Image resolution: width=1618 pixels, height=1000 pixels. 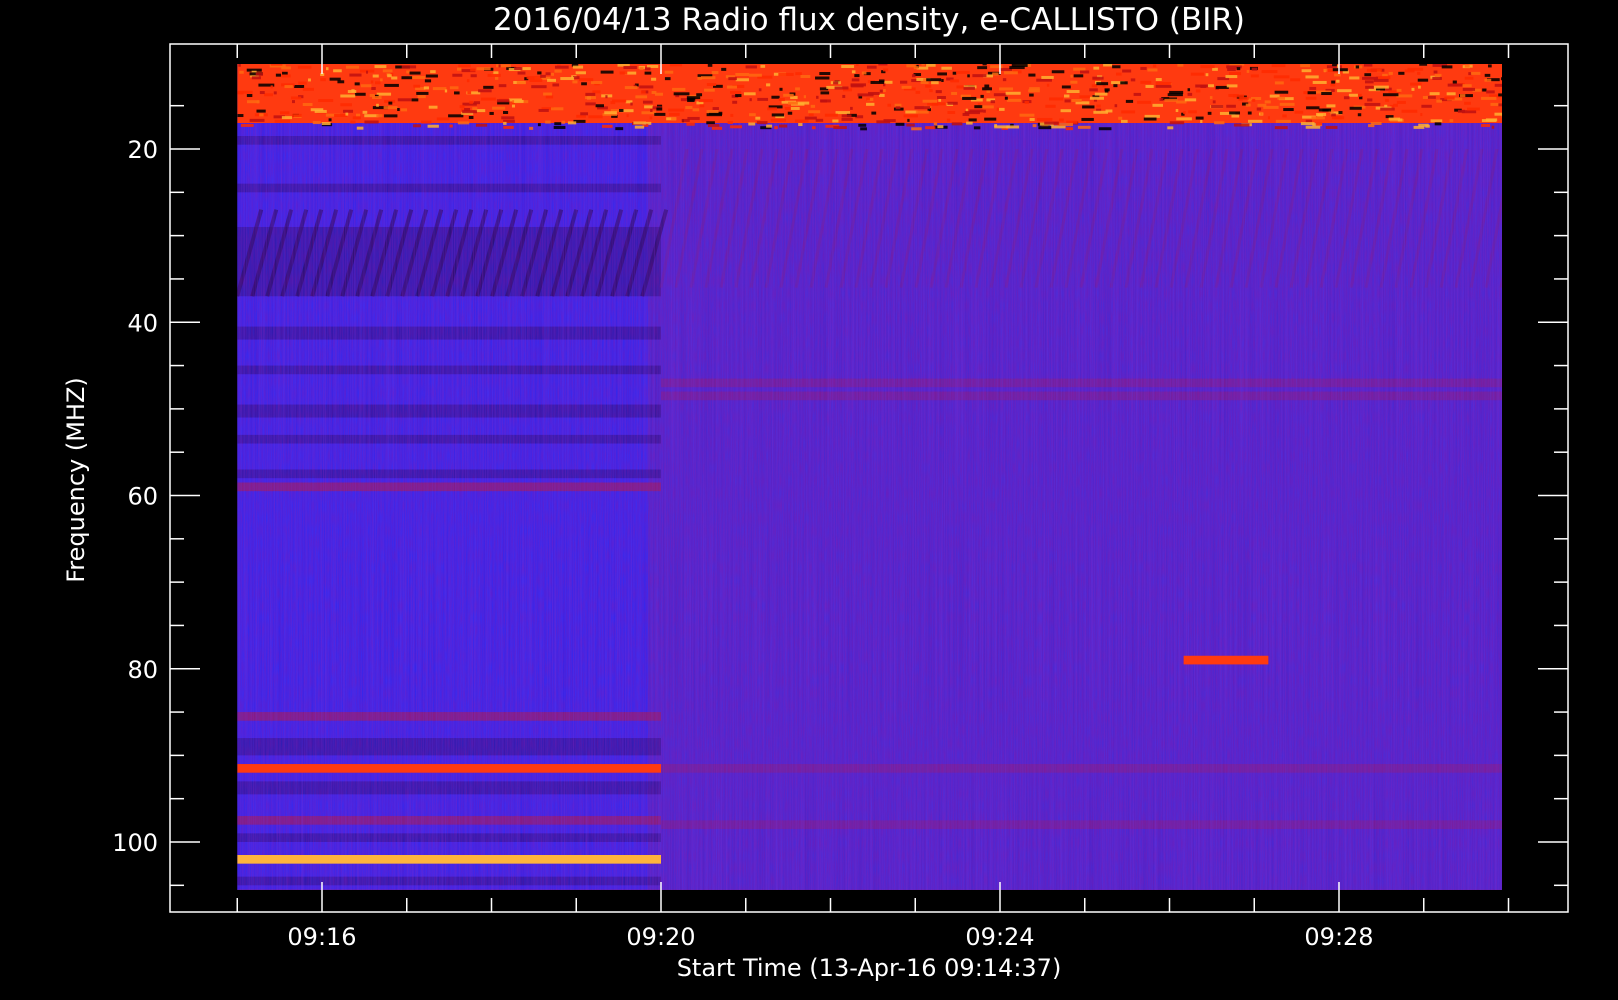 I want to click on x-tick-label: 09:20, so click(x=660, y=937).